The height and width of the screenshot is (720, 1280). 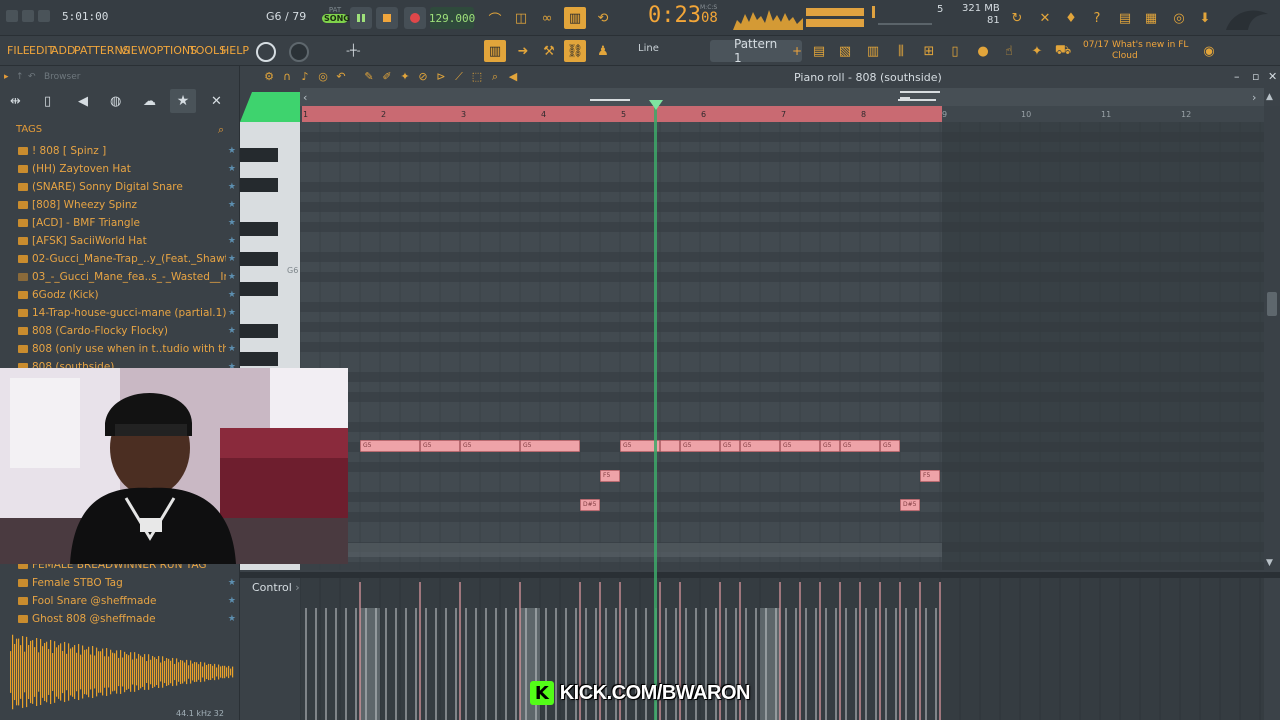 I want to click on add-pattern-icon: +, so click(x=797, y=51).